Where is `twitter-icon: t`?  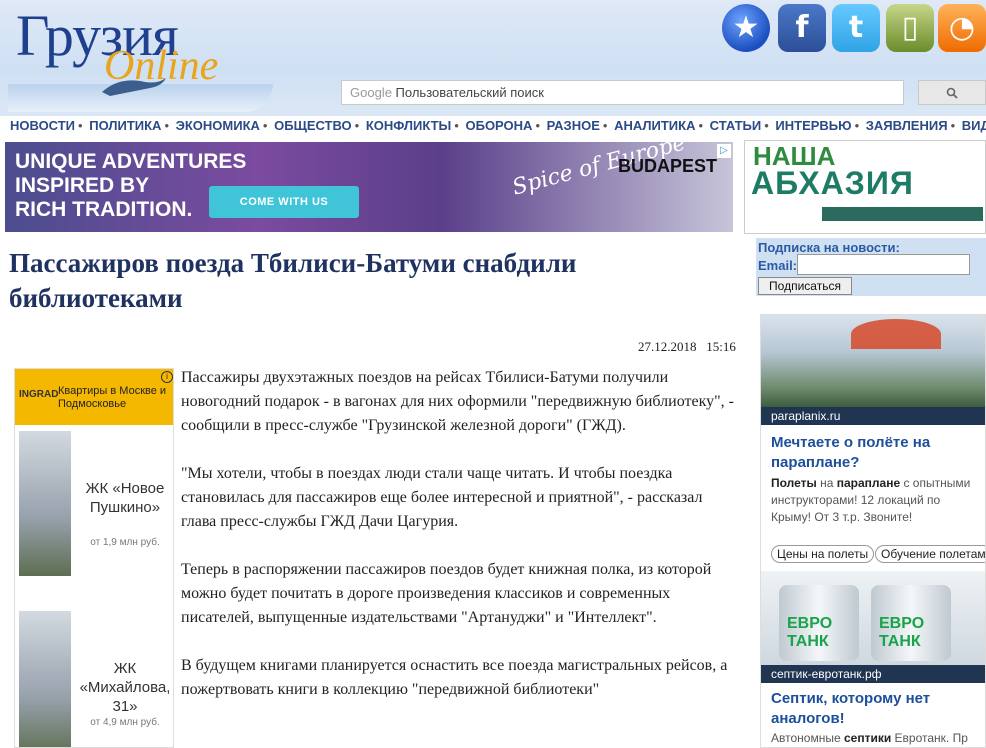 twitter-icon: t is located at coordinates (856, 28).